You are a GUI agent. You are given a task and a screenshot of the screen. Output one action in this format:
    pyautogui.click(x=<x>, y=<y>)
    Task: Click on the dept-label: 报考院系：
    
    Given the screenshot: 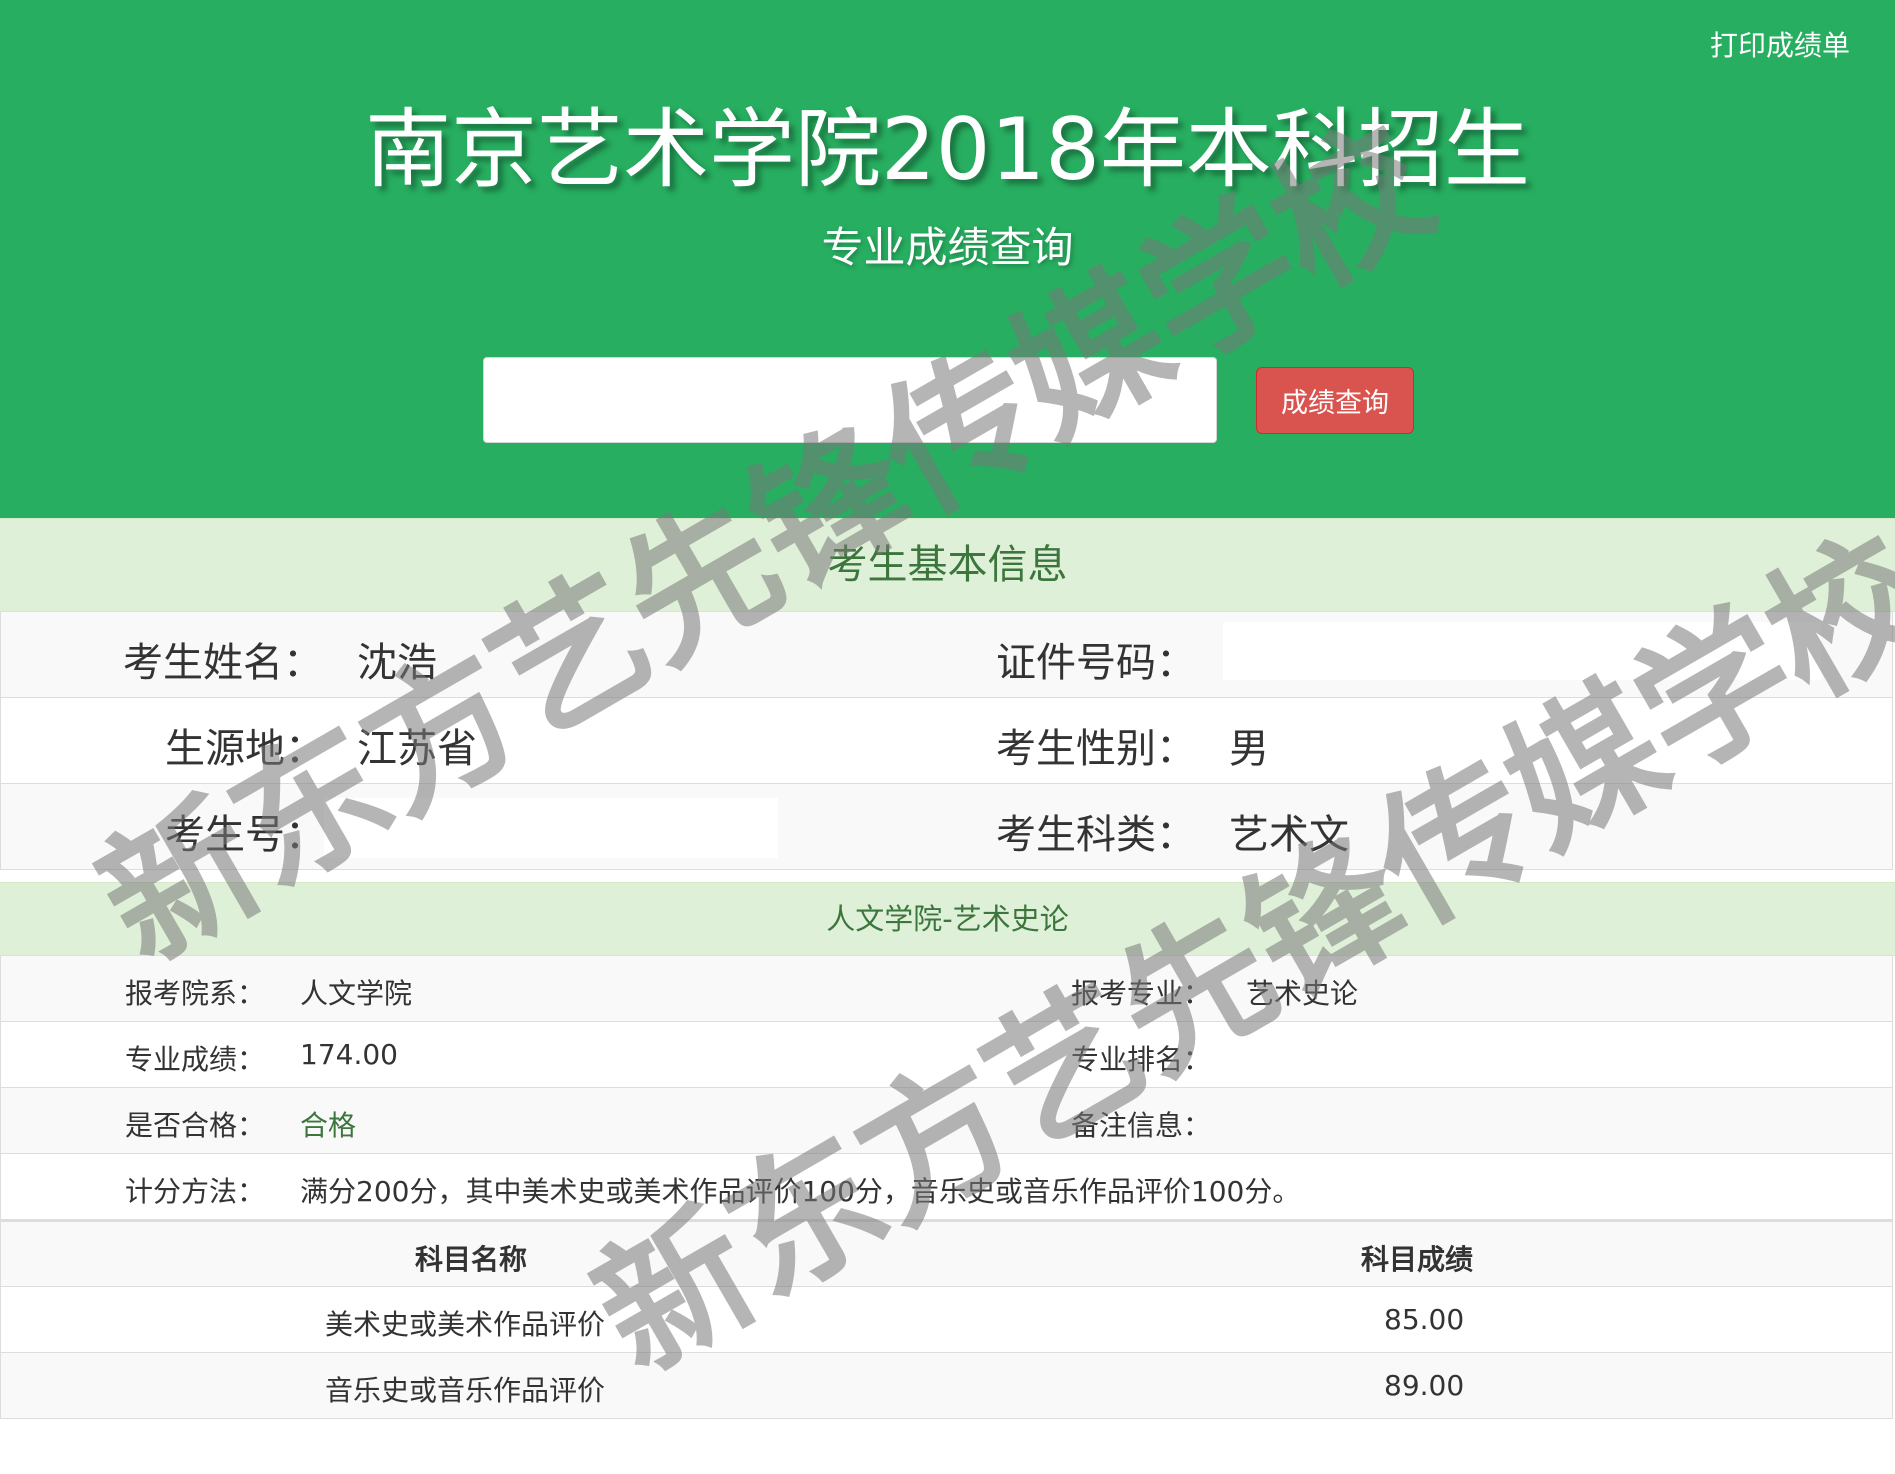 What is the action you would take?
    pyautogui.click(x=195, y=993)
    